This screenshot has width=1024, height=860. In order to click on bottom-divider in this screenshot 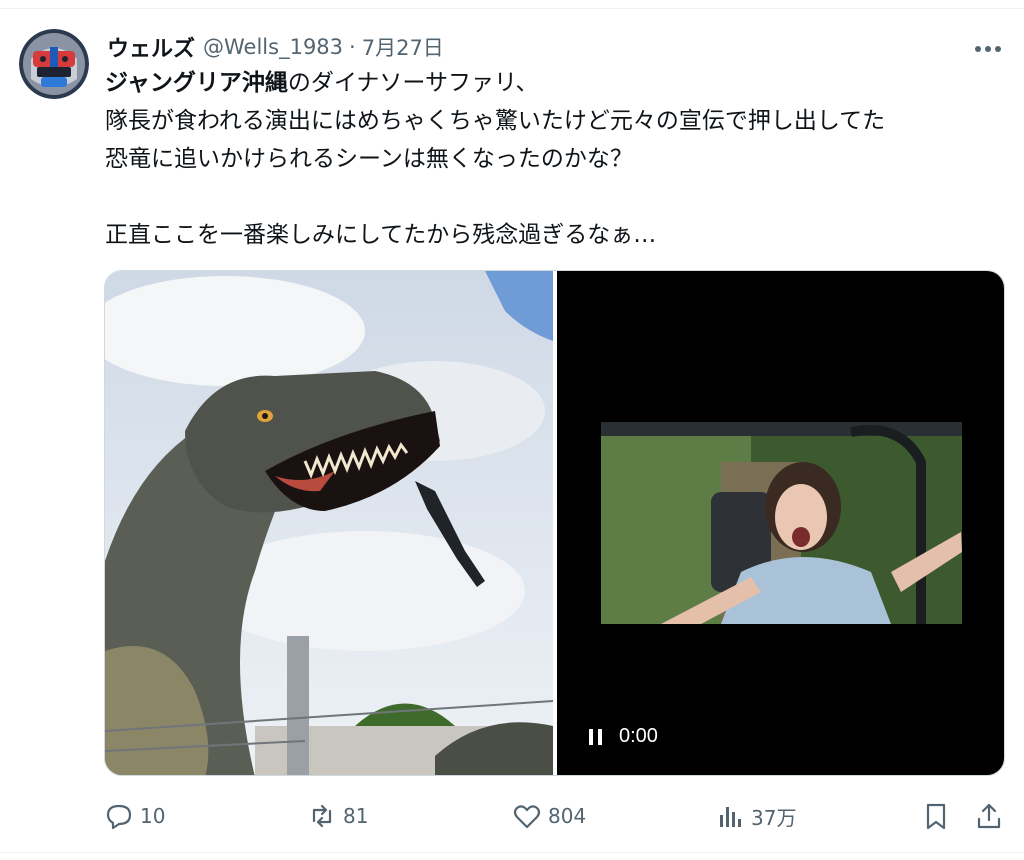, I will do `click(512, 852)`.